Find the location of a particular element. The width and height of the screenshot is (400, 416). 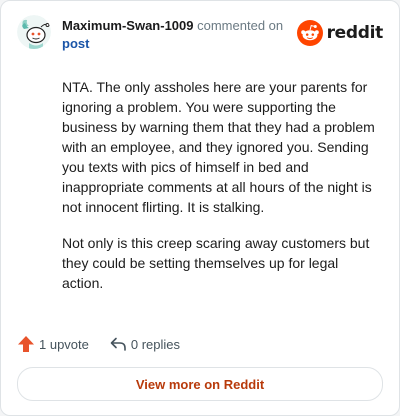

view-more-on-reddit-button: View more on Reddit is located at coordinates (200, 384).